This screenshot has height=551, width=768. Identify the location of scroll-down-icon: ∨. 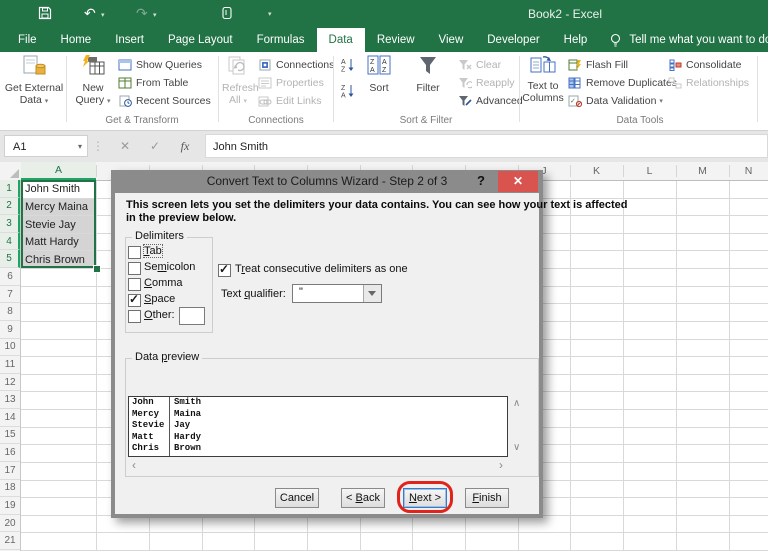
(516, 448).